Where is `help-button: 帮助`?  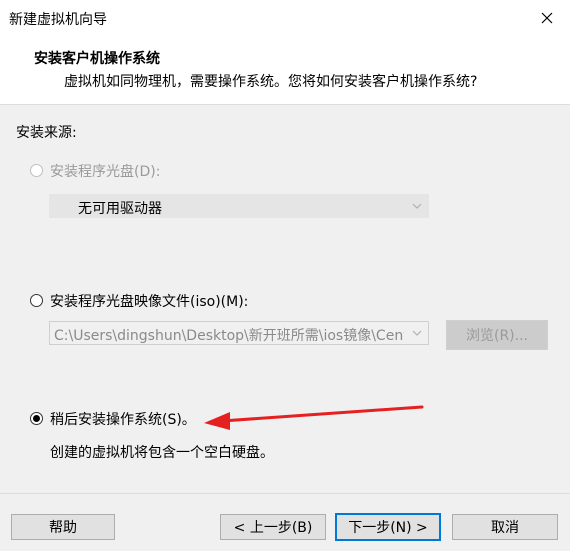
help-button: 帮助 is located at coordinates (63, 527).